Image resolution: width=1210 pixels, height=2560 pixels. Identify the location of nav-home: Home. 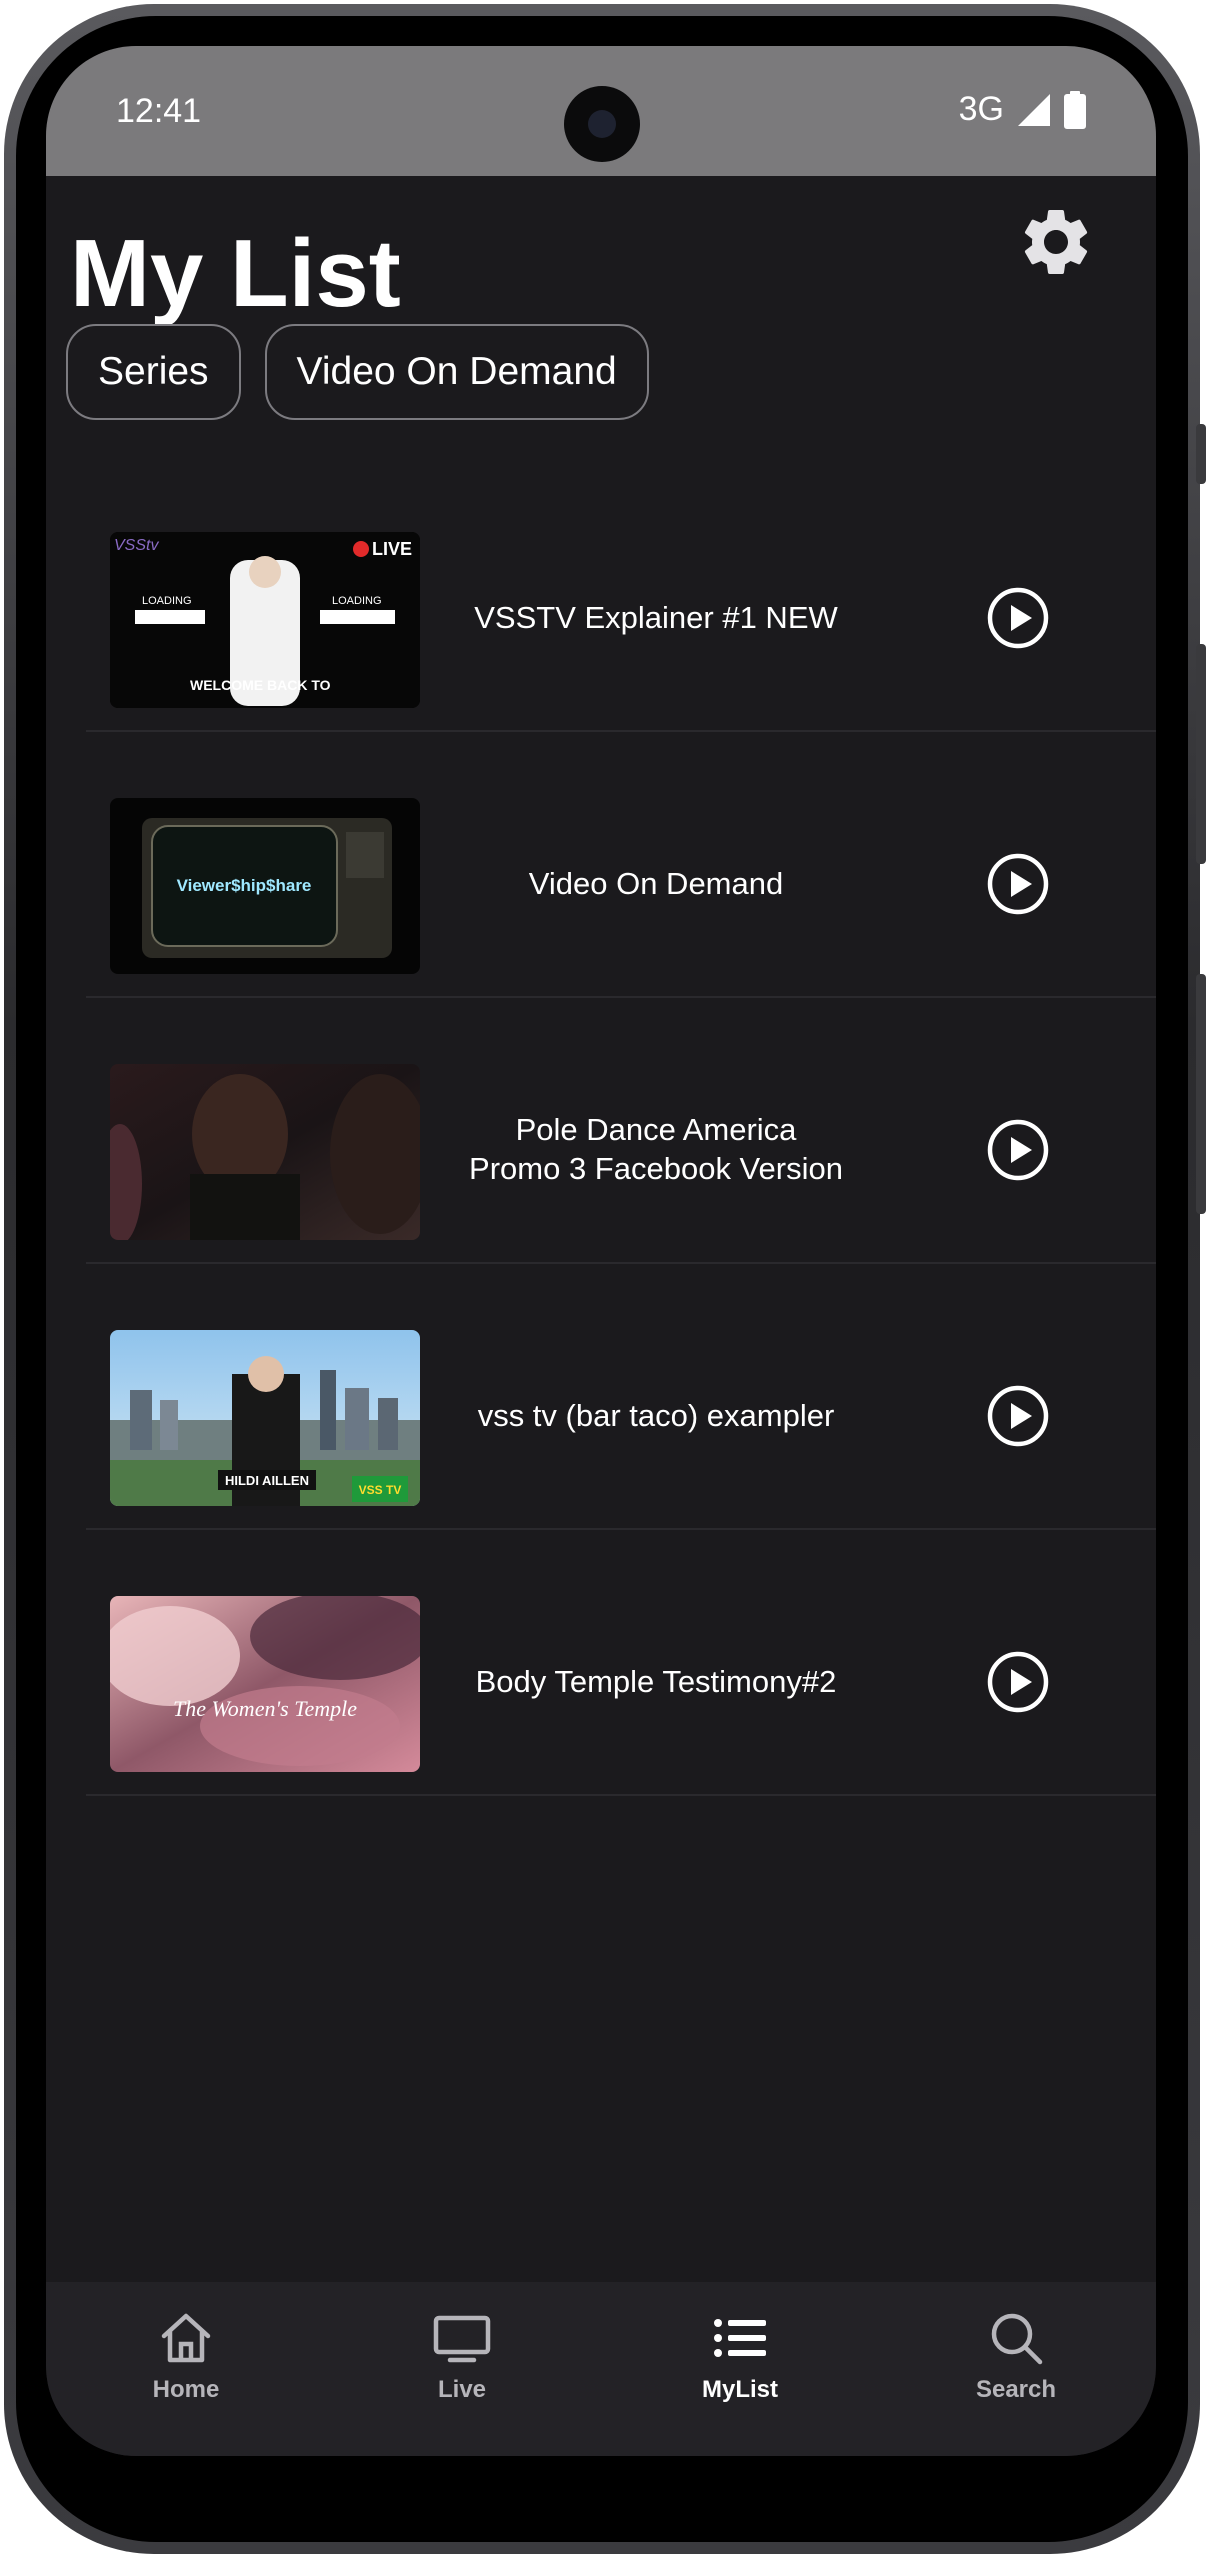
(186, 2355).